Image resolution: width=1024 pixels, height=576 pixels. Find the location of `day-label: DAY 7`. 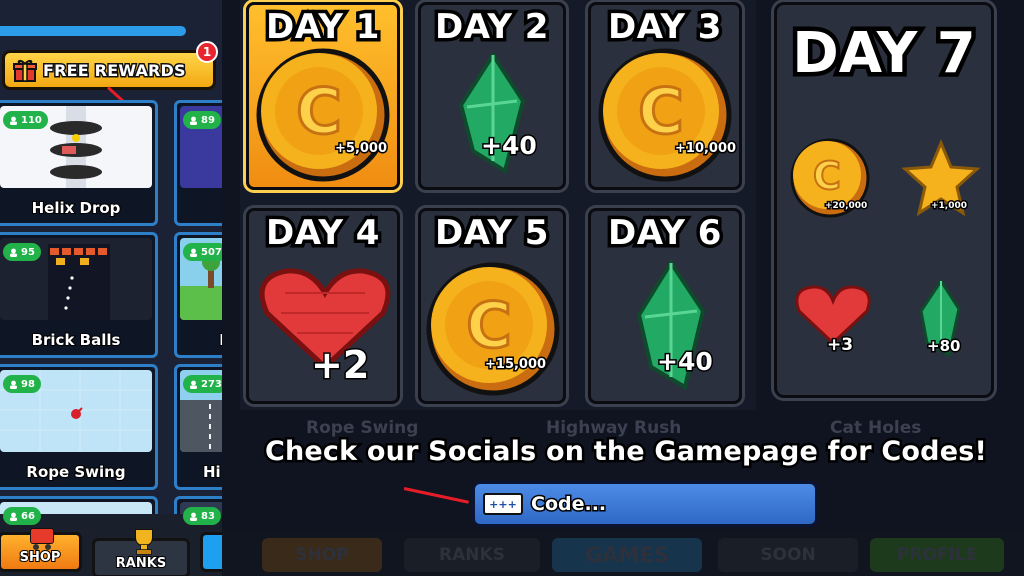

day-label: DAY 7 is located at coordinates (884, 54).